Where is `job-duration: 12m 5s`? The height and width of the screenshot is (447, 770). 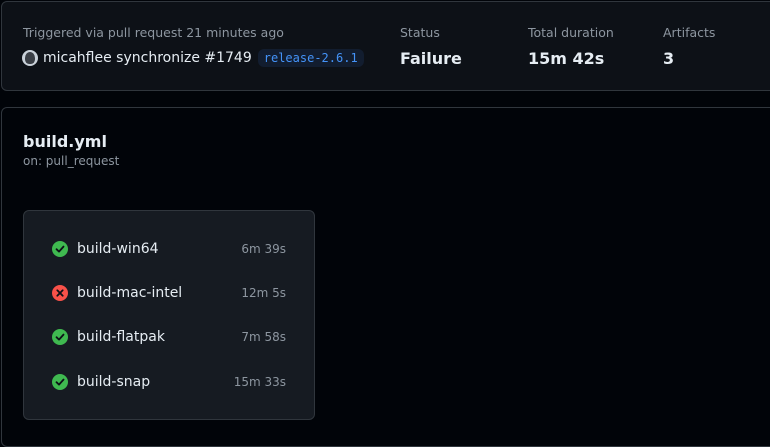
job-duration: 12m 5s is located at coordinates (263, 293).